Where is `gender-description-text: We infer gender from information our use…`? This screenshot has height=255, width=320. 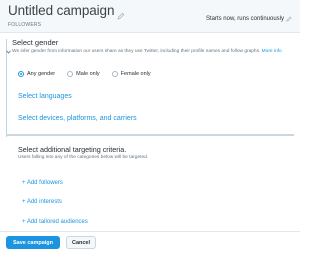 gender-description-text: We infer gender from information our use… is located at coordinates (136, 51).